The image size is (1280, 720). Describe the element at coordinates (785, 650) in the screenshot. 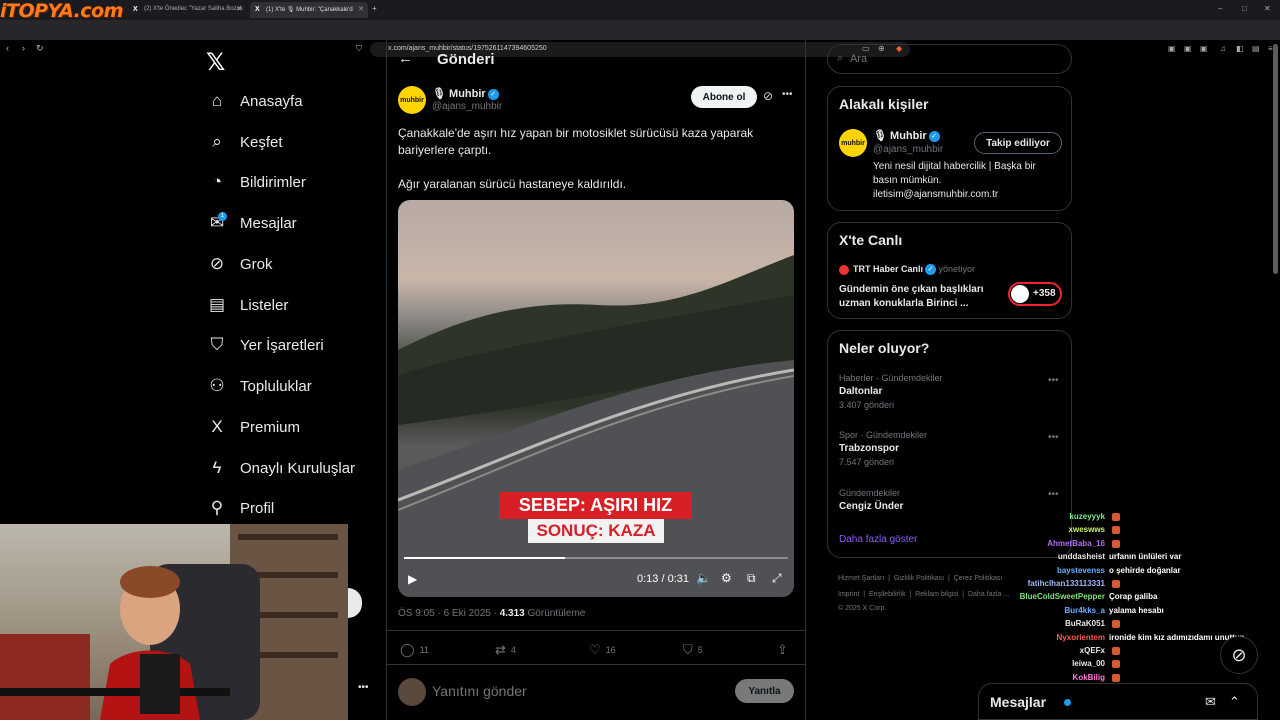

I see `share-button: ⇪` at that location.